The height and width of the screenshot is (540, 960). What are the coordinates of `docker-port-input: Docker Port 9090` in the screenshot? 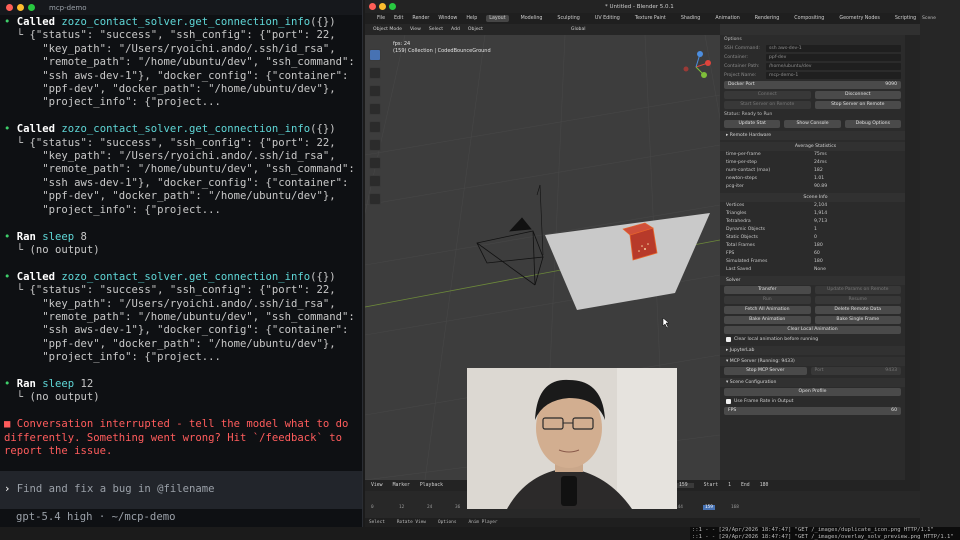 It's located at (812, 85).